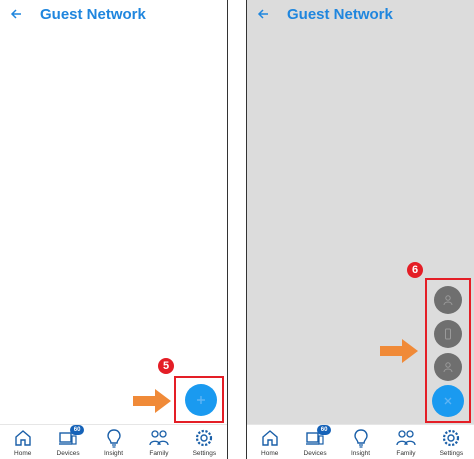  I want to click on panel-divider, so click(227, 229).